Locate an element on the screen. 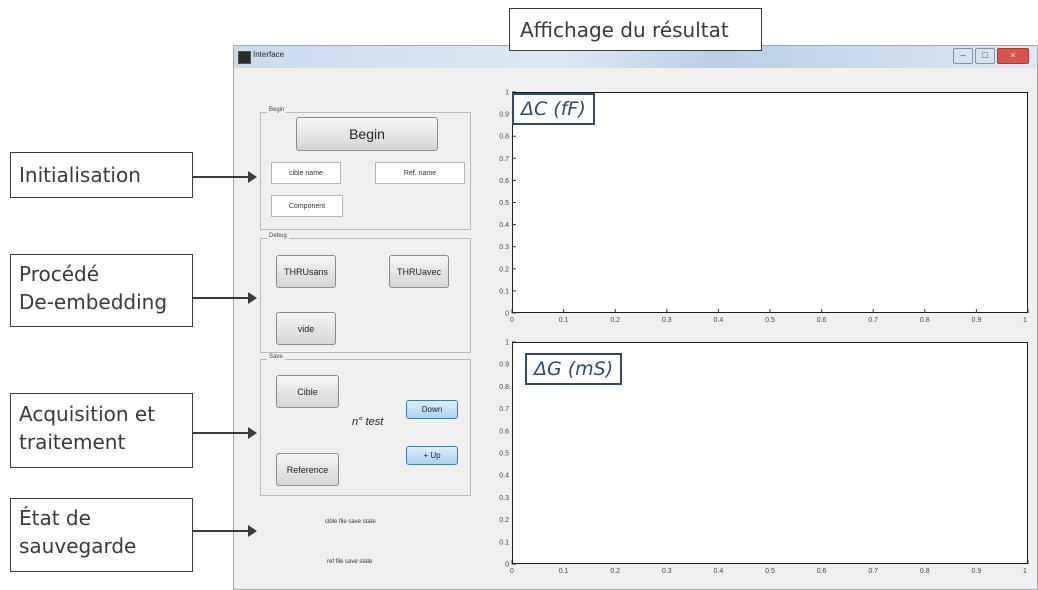 The width and height of the screenshot is (1038, 590). deembedding-callout: Procédé De-embedding is located at coordinates (101, 290).